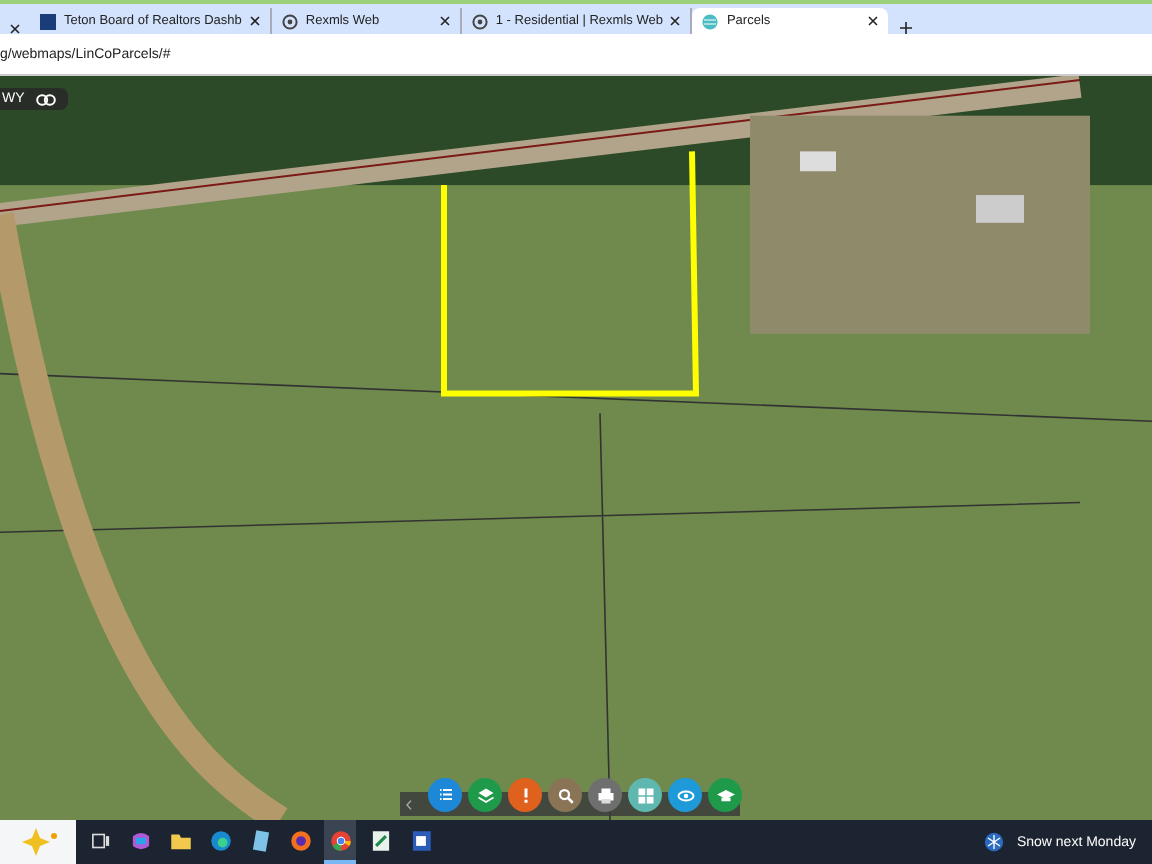 The image size is (1152, 864). Describe the element at coordinates (409, 804) in the screenshot. I see `chevron-left-icon` at that location.